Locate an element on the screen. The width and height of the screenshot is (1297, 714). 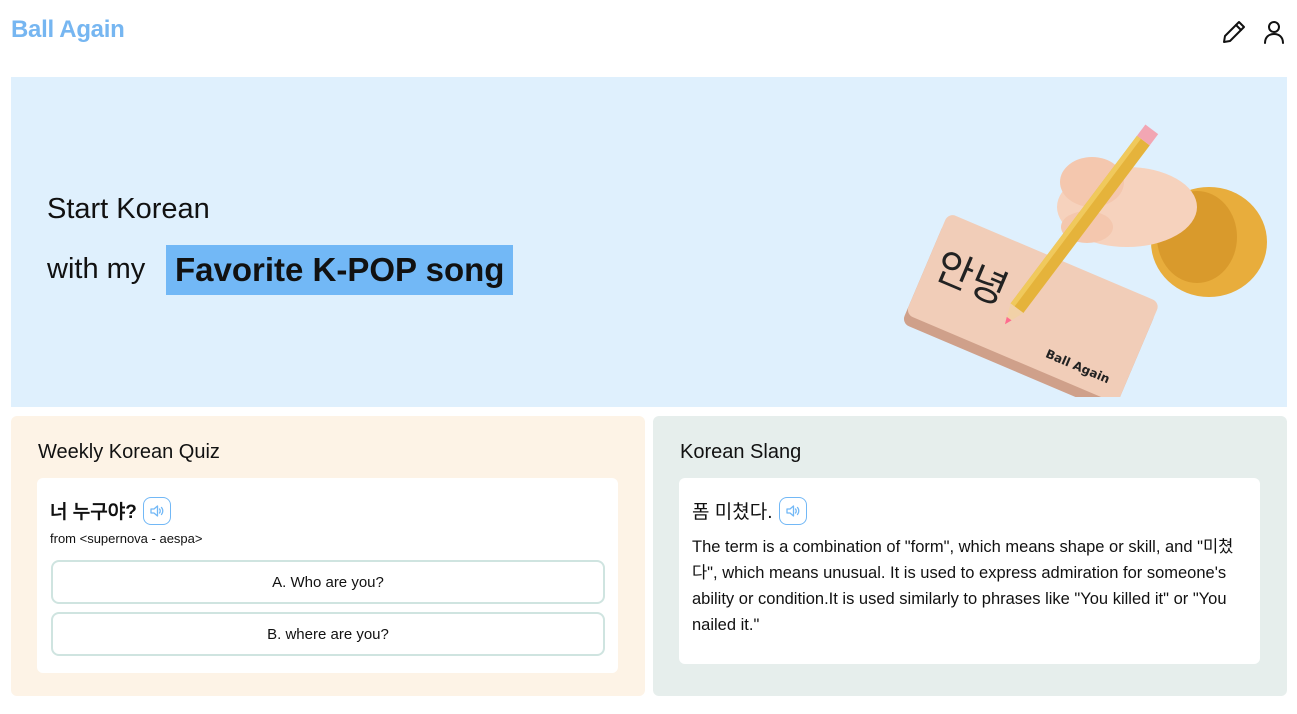
quiz-option-a: A. Who are you? is located at coordinates (328, 582).